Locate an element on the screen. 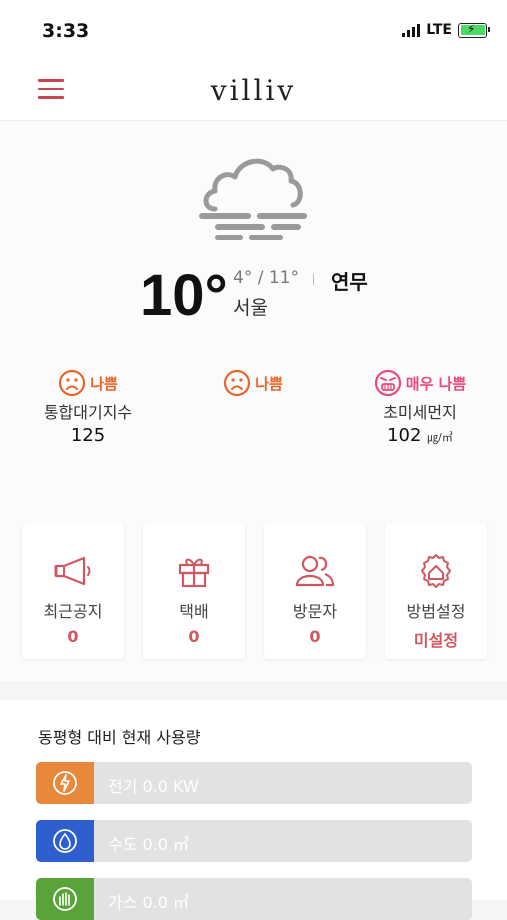 The image size is (507, 920). status-bar: 3:33 LTE ⚡ is located at coordinates (253, 31).